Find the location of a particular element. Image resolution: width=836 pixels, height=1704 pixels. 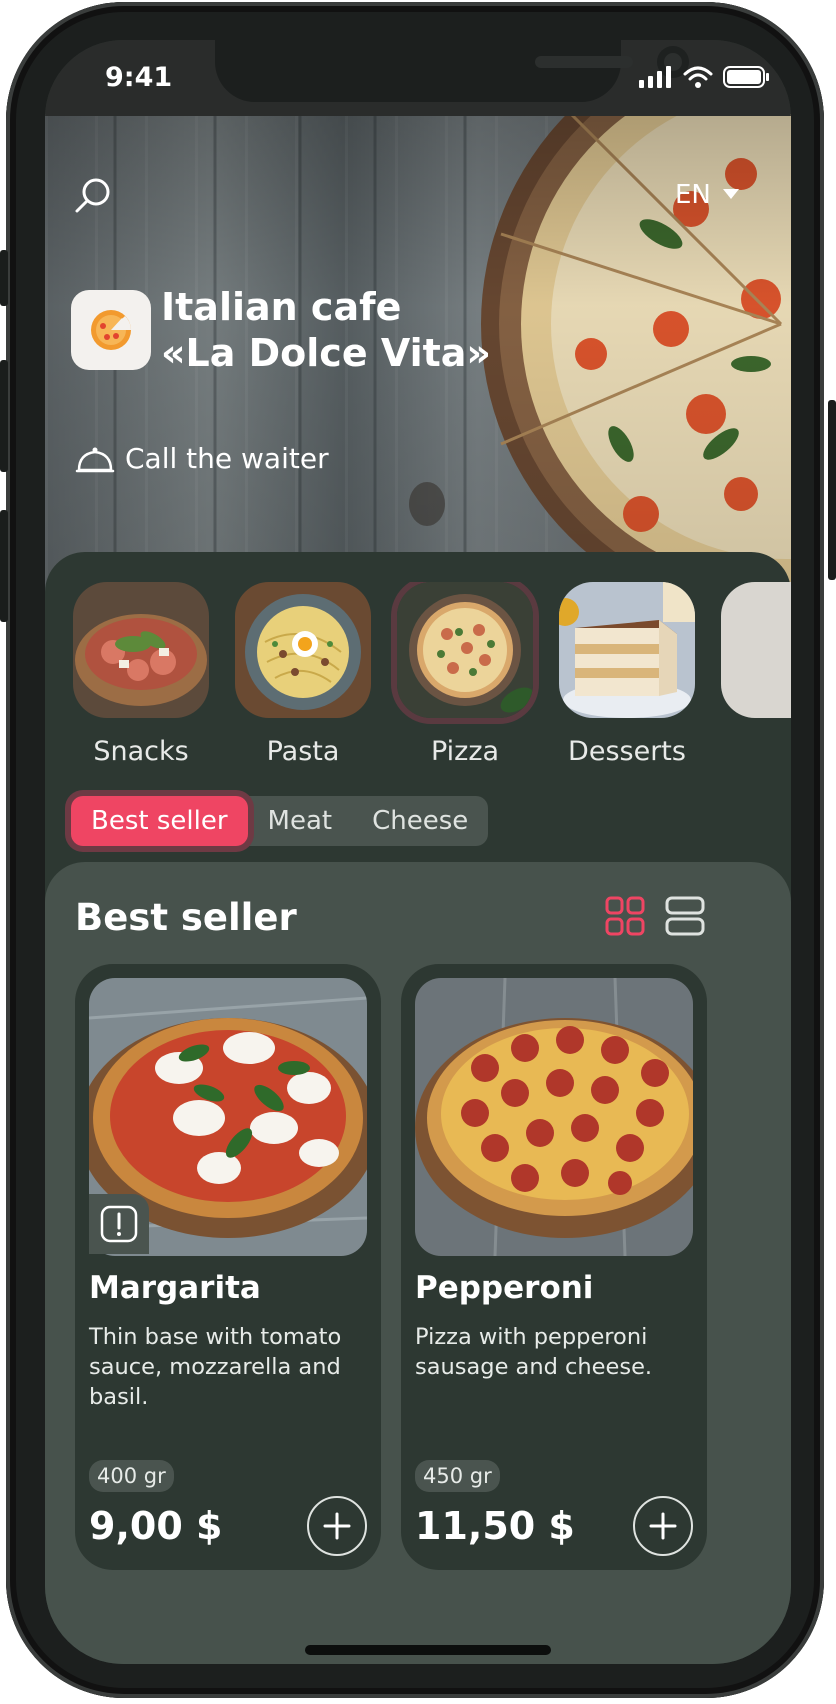

status-icons is located at coordinates (704, 77).